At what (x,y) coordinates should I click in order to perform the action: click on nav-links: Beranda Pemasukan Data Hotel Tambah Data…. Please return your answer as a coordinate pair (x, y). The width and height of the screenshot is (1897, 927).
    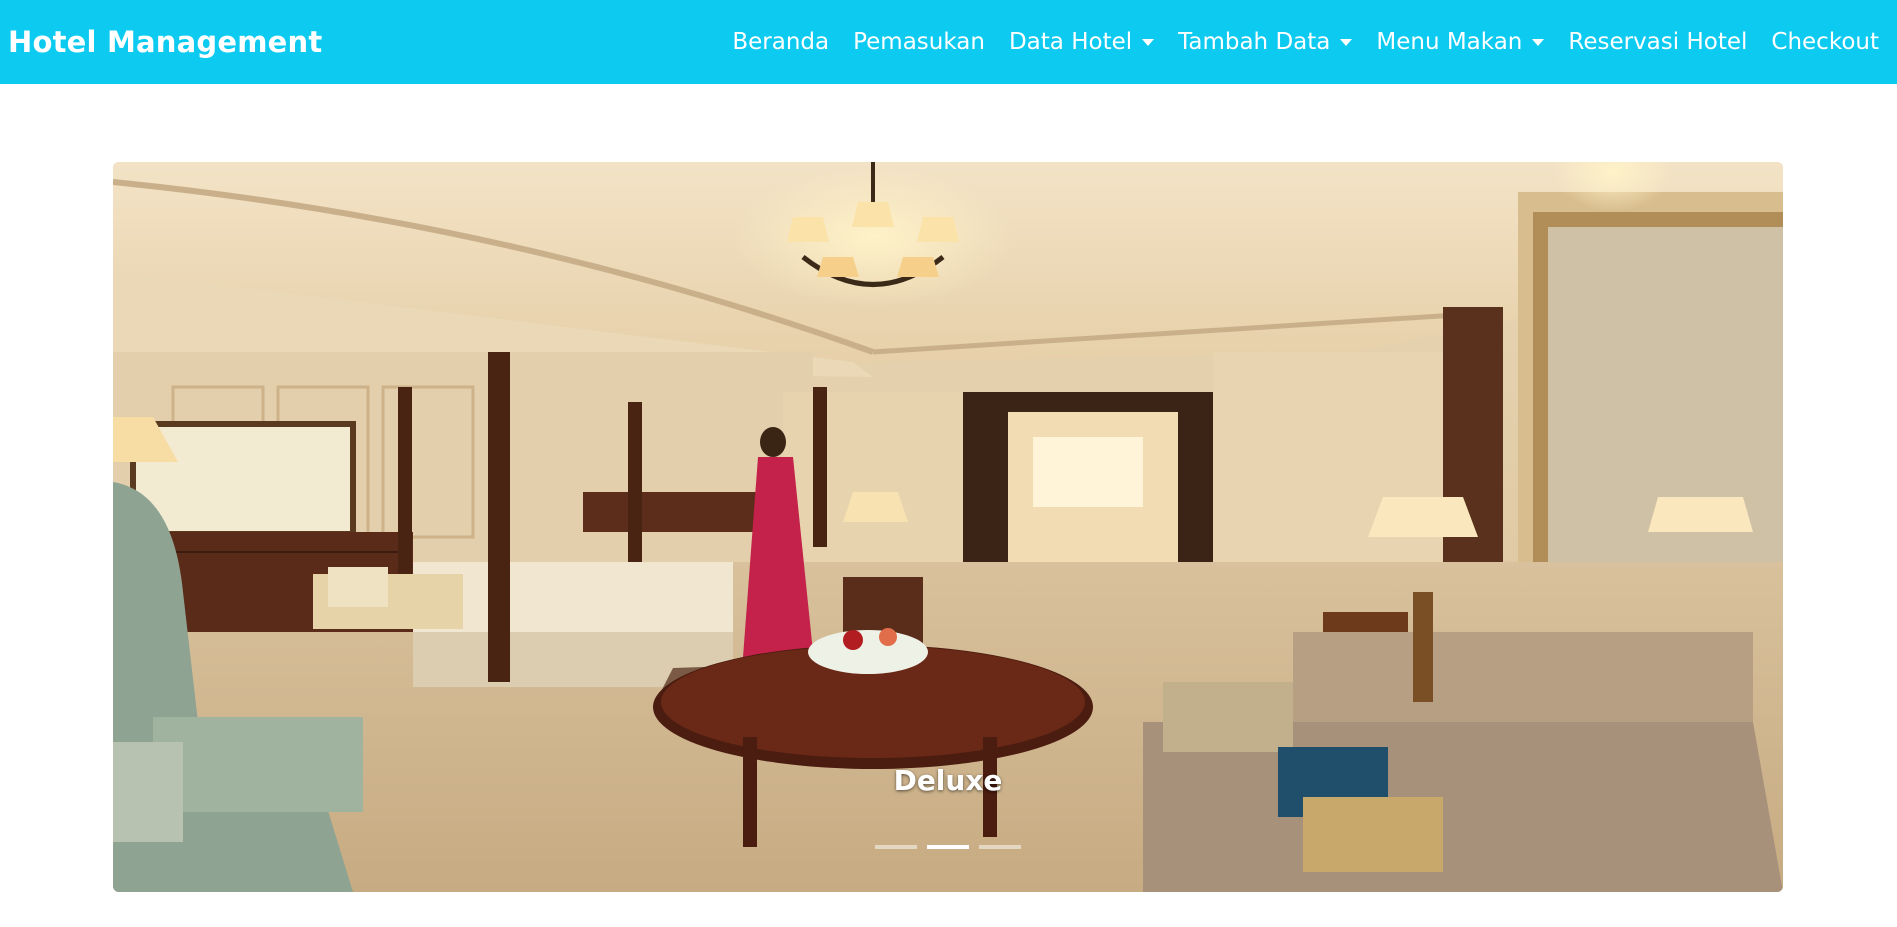
    Looking at the image, I should click on (1305, 42).